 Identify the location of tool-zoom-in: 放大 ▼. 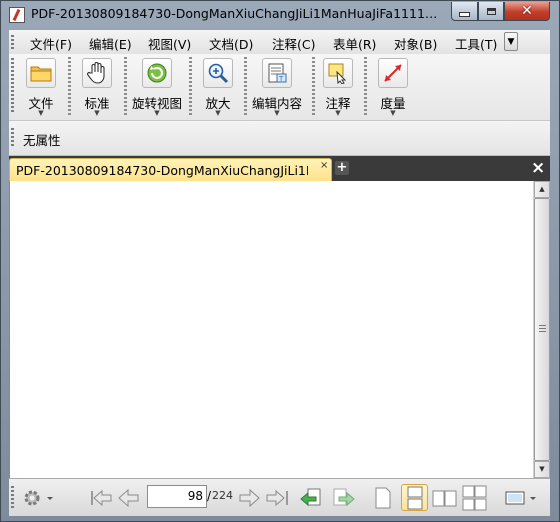
(218, 87).